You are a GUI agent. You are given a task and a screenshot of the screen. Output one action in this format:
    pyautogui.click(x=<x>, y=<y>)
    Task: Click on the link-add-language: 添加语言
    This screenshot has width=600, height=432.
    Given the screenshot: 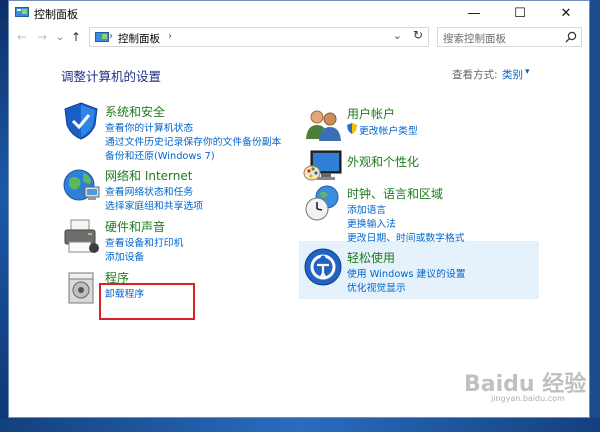 What is the action you would take?
    pyautogui.click(x=366, y=209)
    